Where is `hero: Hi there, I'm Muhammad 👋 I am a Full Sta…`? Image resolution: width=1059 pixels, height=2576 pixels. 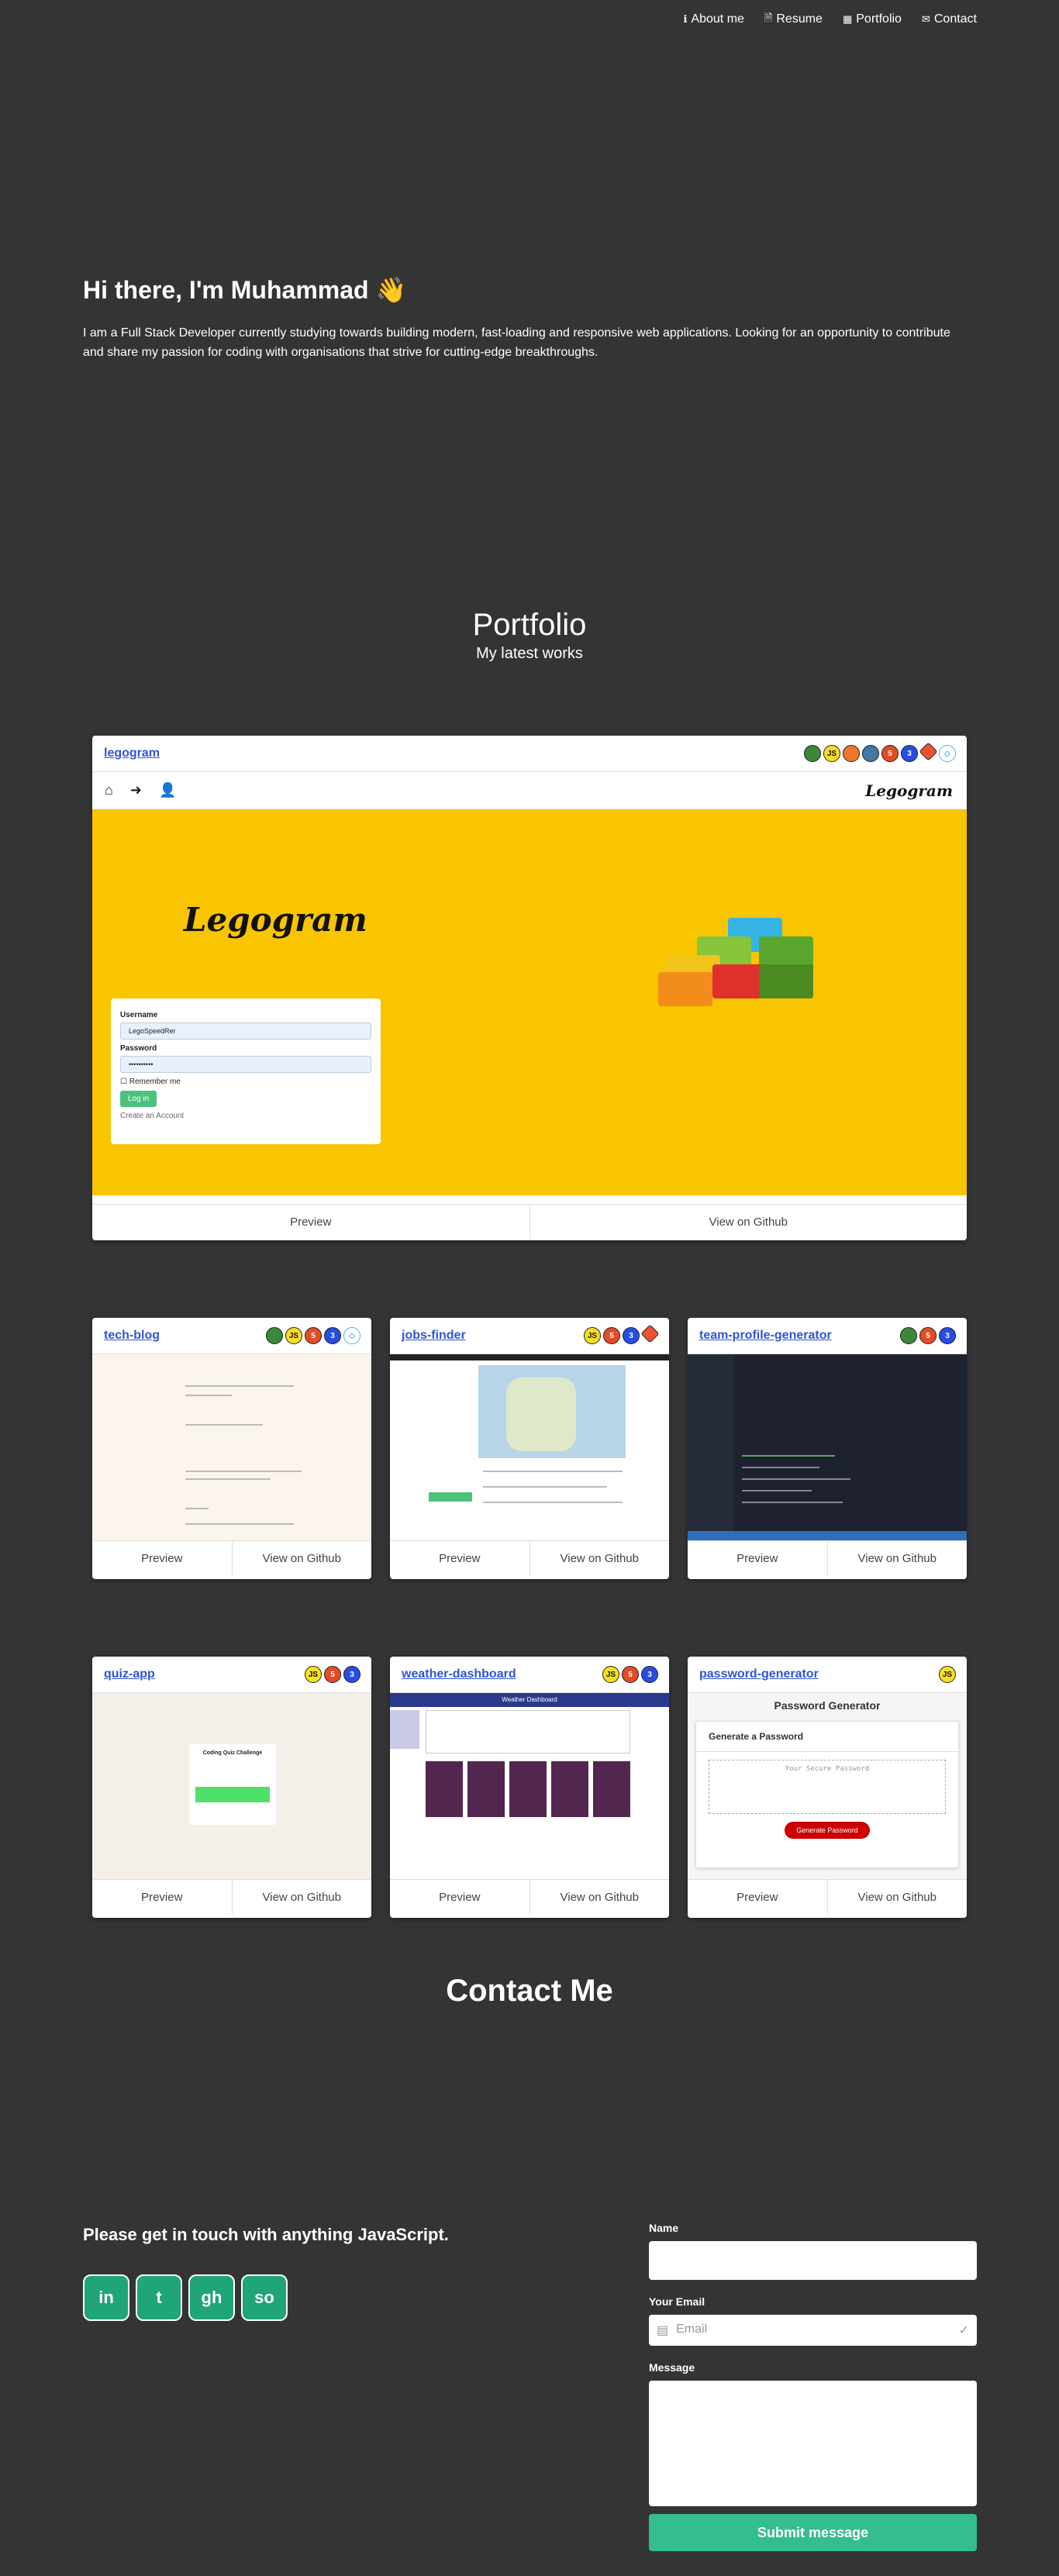
hero: Hi there, I'm Muhammad 👋 I am a Full Sta… is located at coordinates (521, 318).